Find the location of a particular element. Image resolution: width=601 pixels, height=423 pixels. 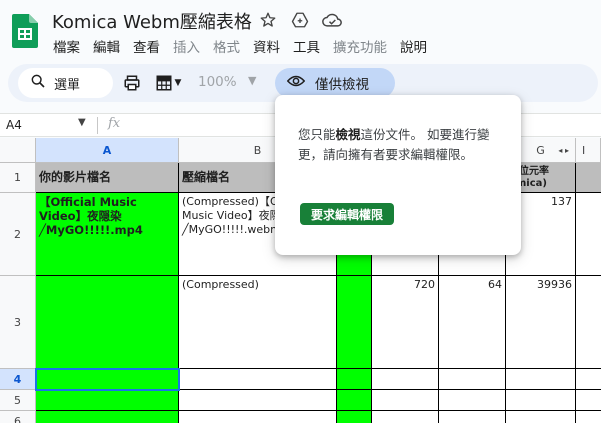

print-icon is located at coordinates (132, 83).